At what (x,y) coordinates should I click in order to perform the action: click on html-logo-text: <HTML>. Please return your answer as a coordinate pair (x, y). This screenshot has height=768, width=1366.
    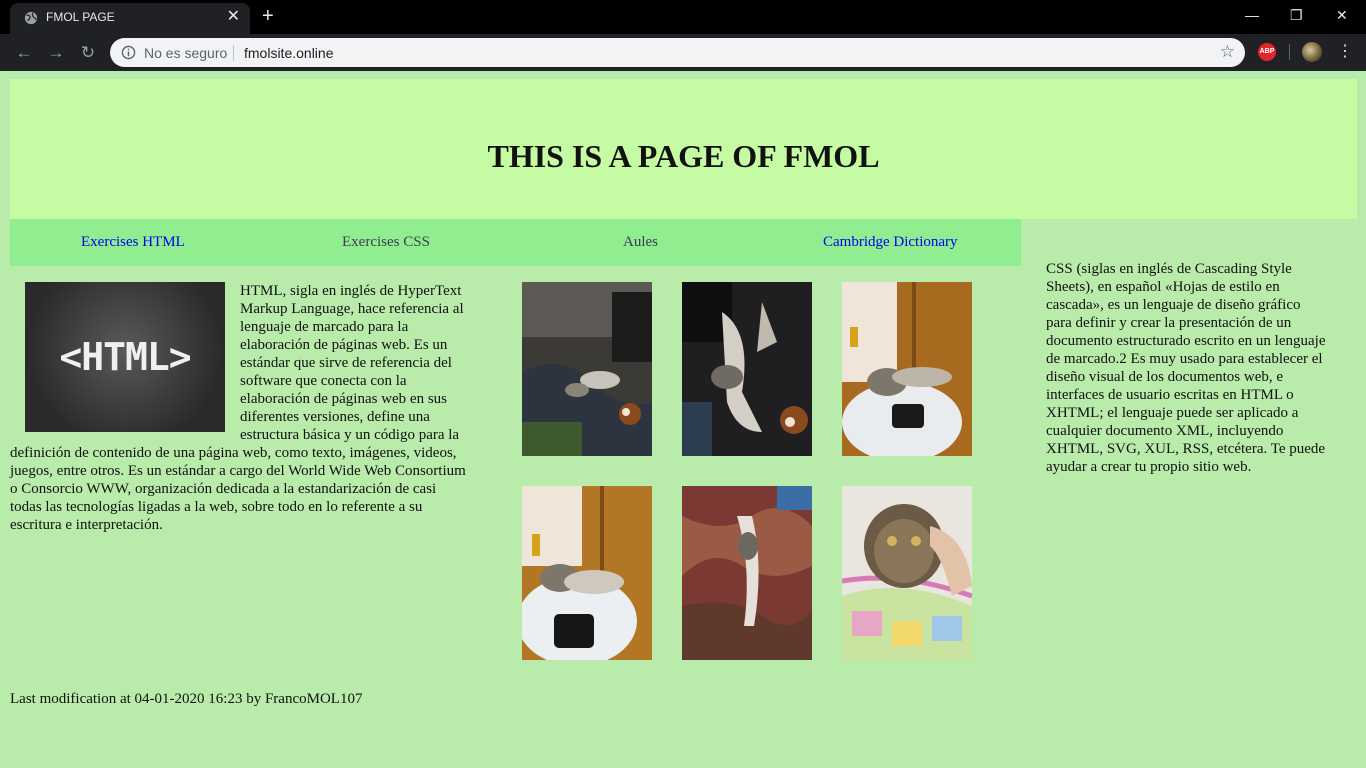
    Looking at the image, I should click on (125, 357).